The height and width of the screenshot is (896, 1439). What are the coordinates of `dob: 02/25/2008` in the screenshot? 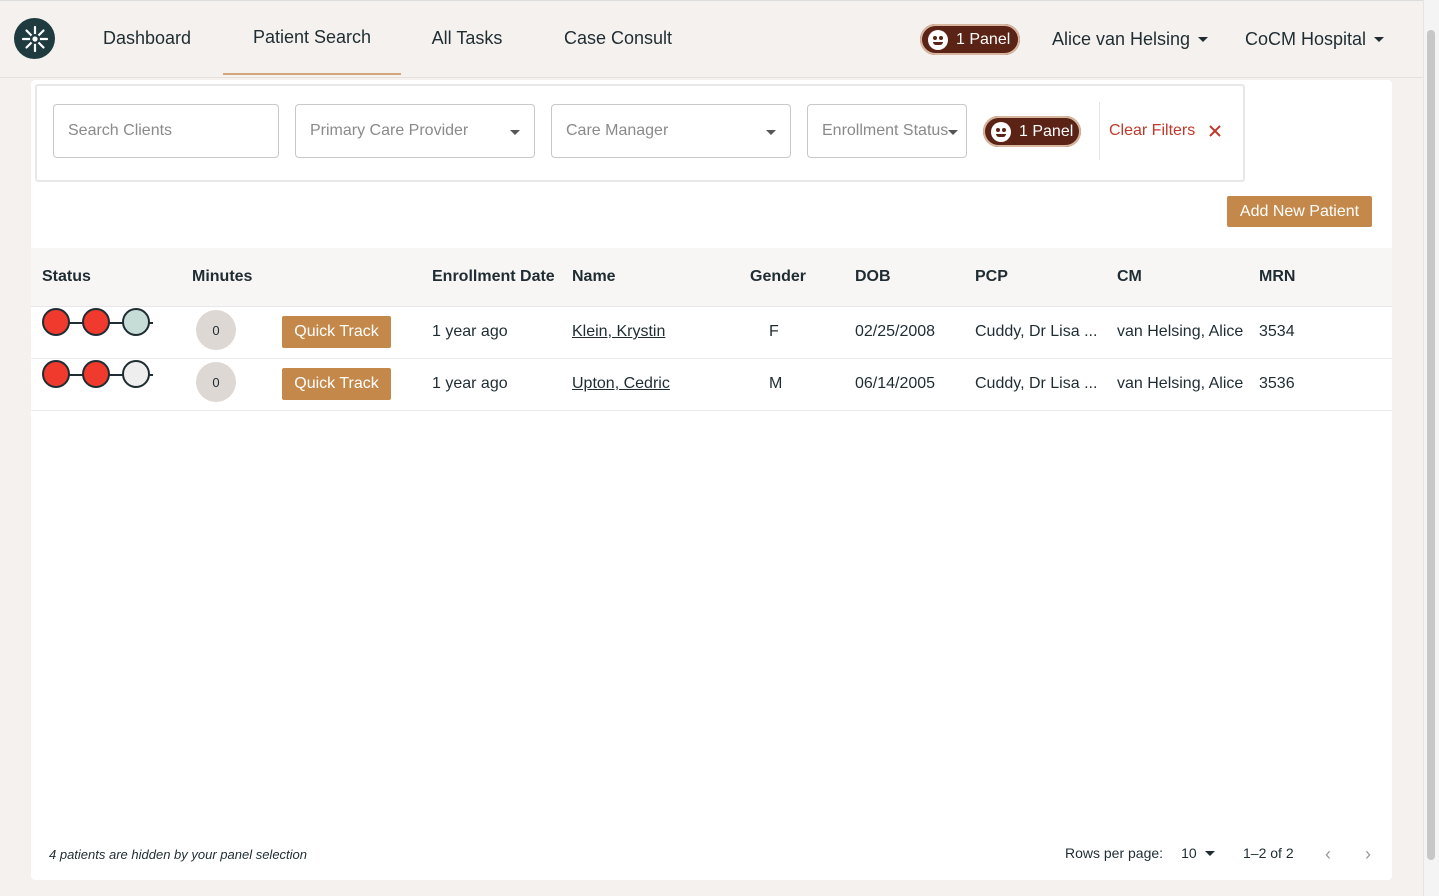 It's located at (895, 331).